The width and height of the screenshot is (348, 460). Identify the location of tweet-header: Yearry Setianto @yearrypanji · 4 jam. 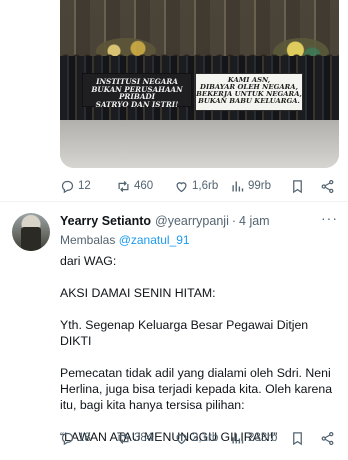
(165, 221).